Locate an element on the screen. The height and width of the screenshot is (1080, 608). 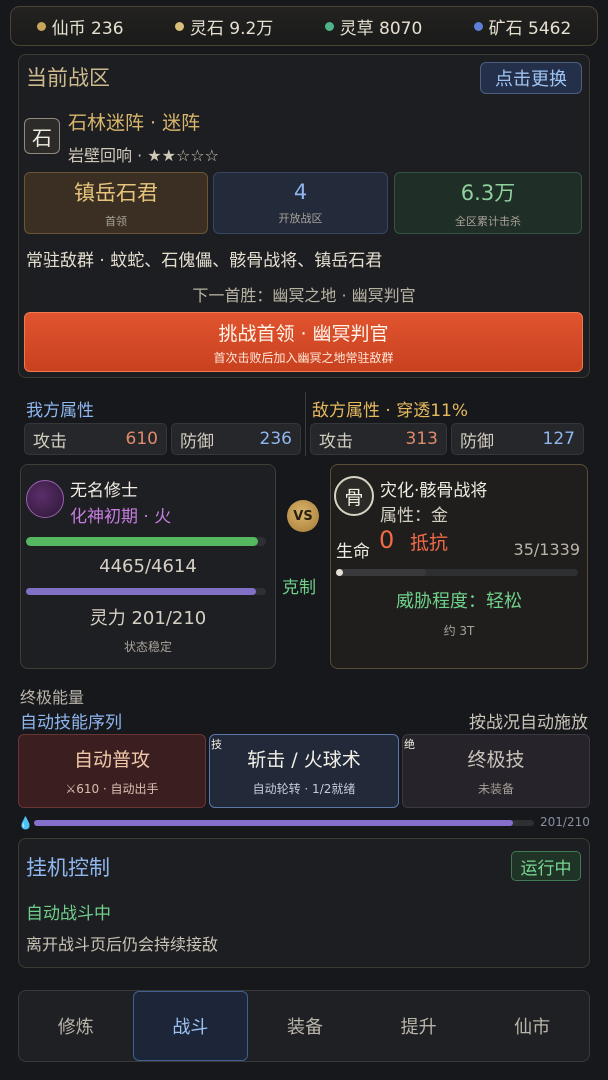
my-attack-label: 攻击 is located at coordinates (50, 441).